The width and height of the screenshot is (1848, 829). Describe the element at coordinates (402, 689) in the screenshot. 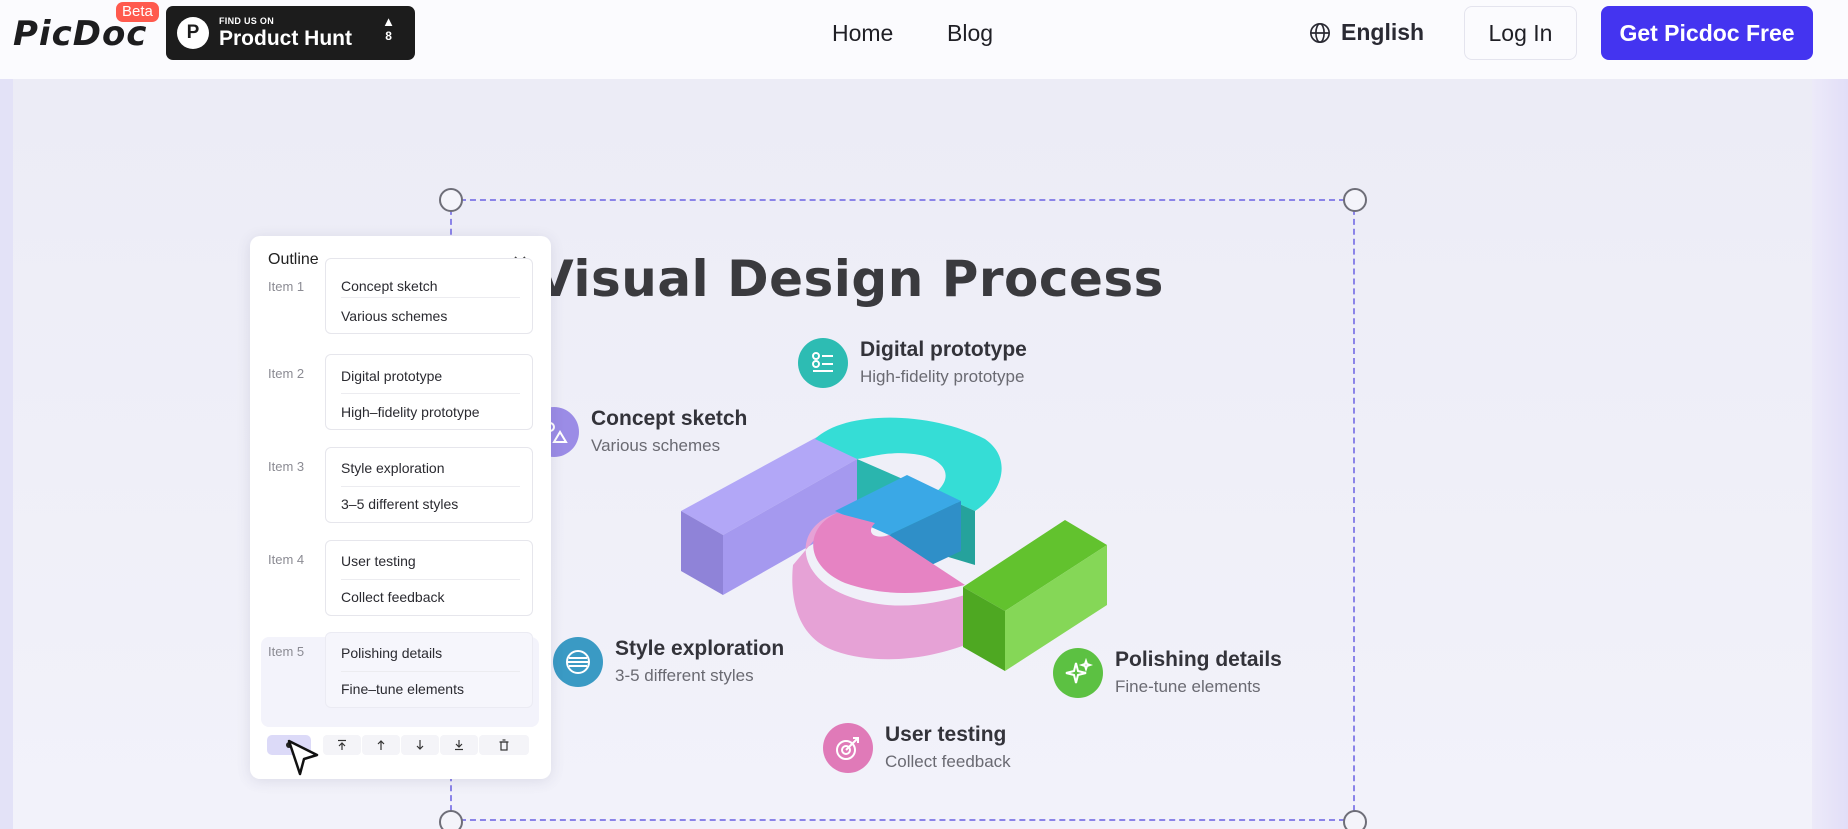

I see `item-detail-field: Fine–tune elements` at that location.